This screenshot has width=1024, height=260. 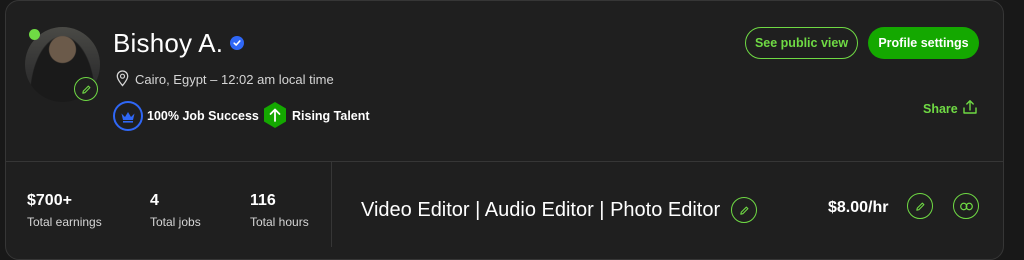 I want to click on rising-talent-badge: Rising Talent, so click(x=331, y=116).